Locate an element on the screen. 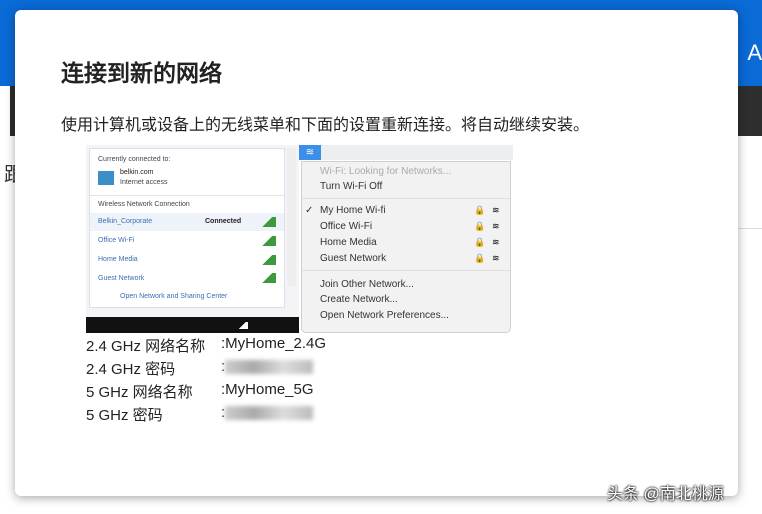 The image size is (762, 514). setting-label: 5 GHz 网络名称 is located at coordinates (139, 392).